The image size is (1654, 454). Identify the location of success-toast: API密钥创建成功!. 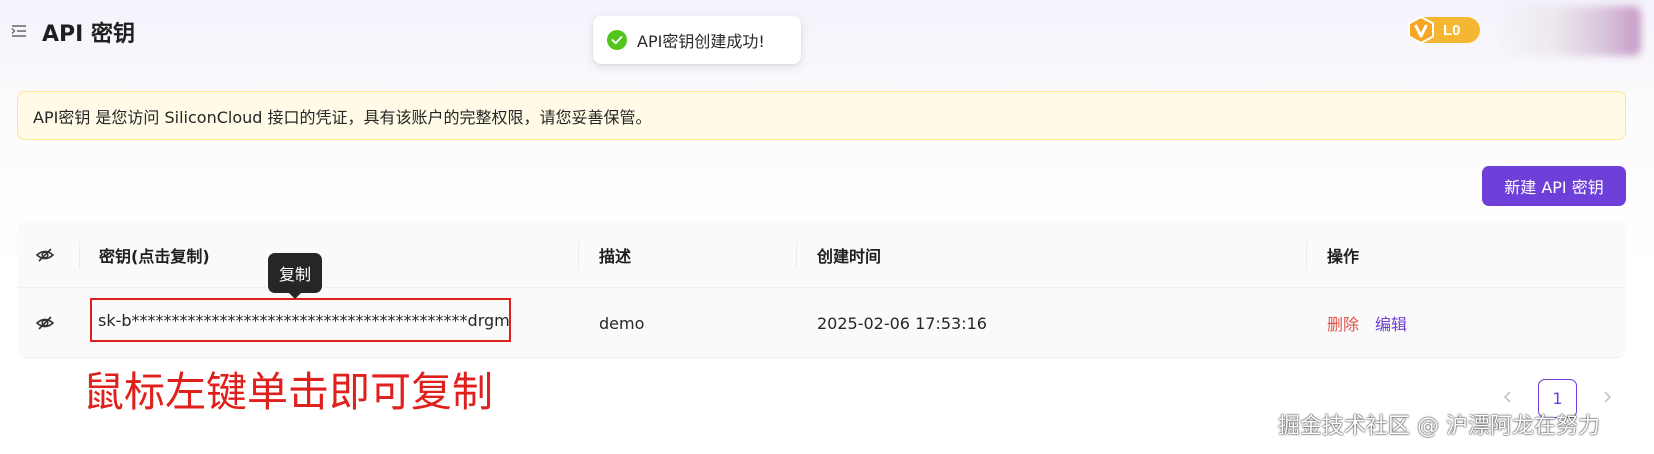
(697, 40).